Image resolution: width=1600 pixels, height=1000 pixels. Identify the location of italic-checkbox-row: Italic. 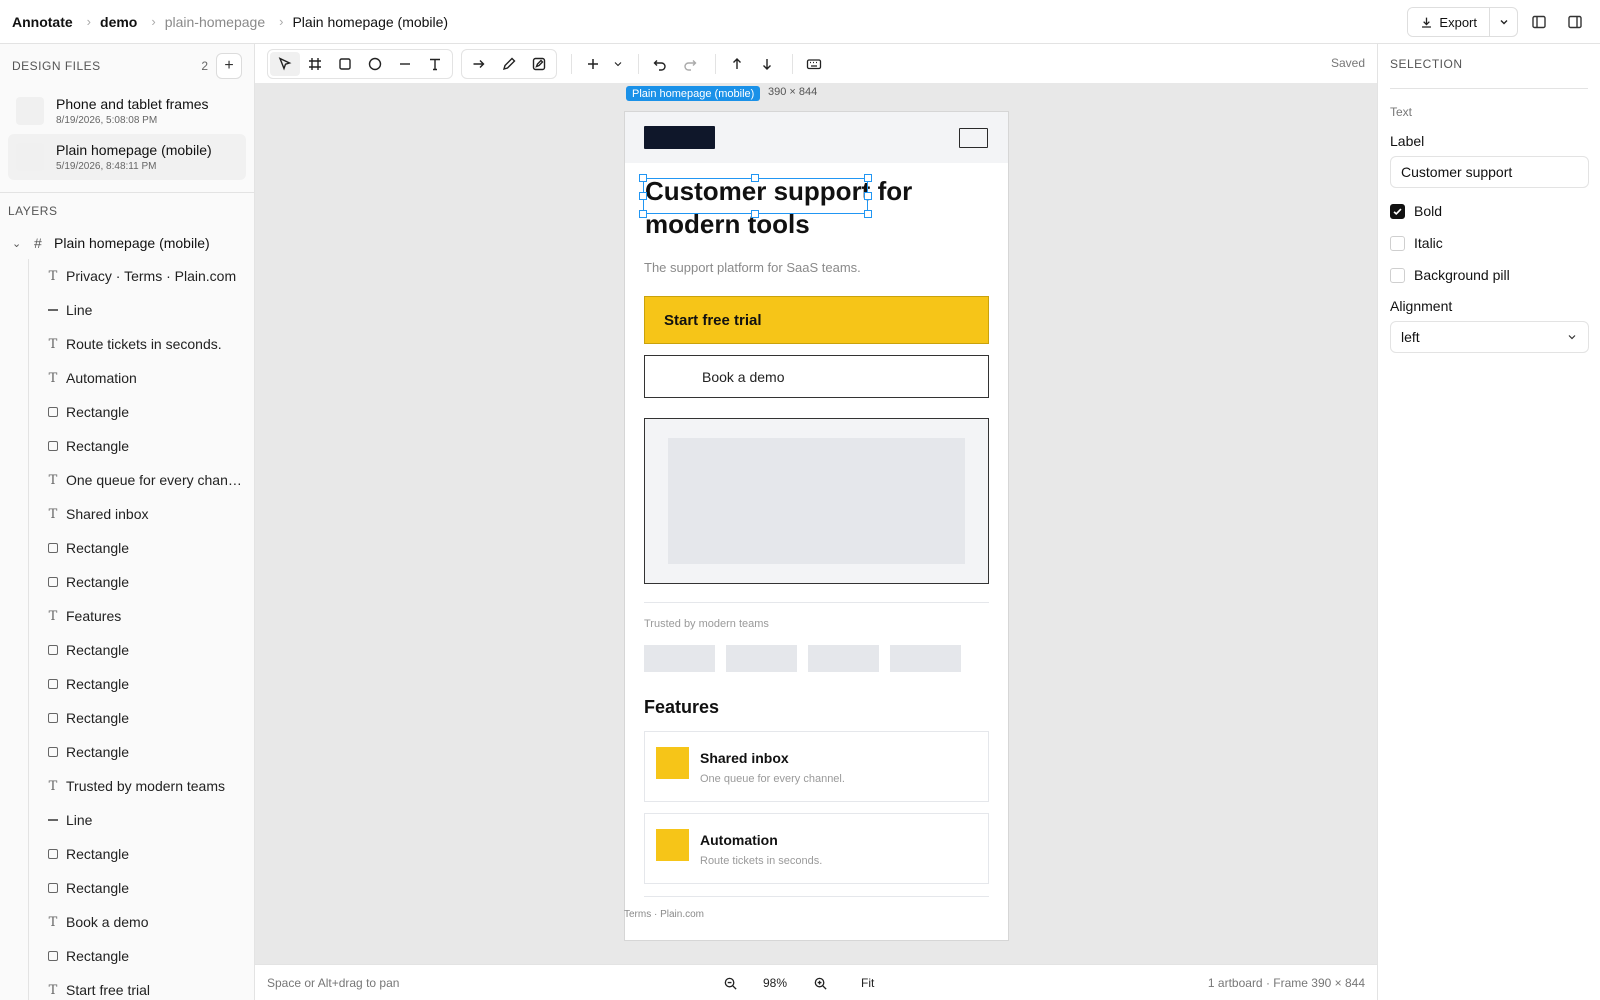
(1489, 243).